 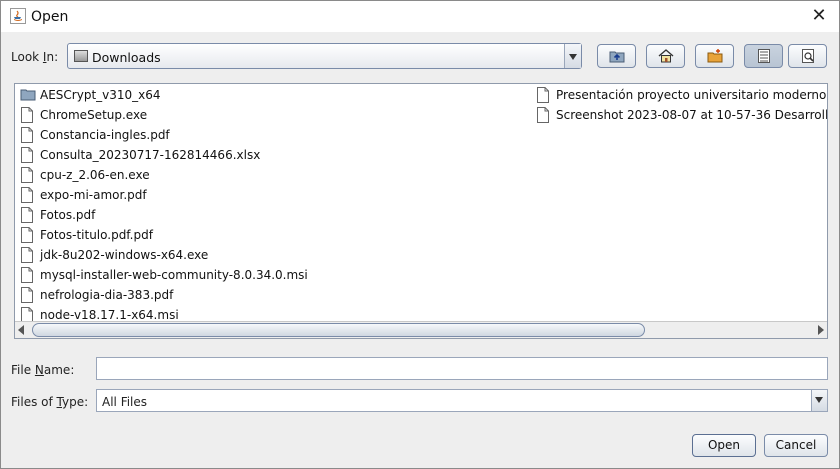 I want to click on close-icon: ✕, so click(x=819, y=16).